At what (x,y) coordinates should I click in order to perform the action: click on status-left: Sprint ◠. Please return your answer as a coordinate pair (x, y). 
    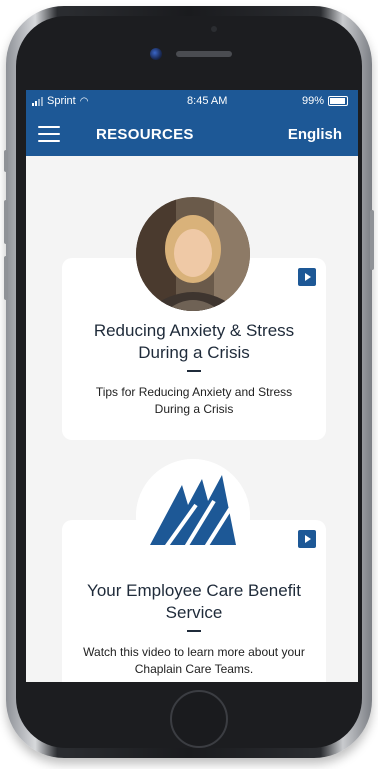
    Looking at the image, I should click on (60, 101).